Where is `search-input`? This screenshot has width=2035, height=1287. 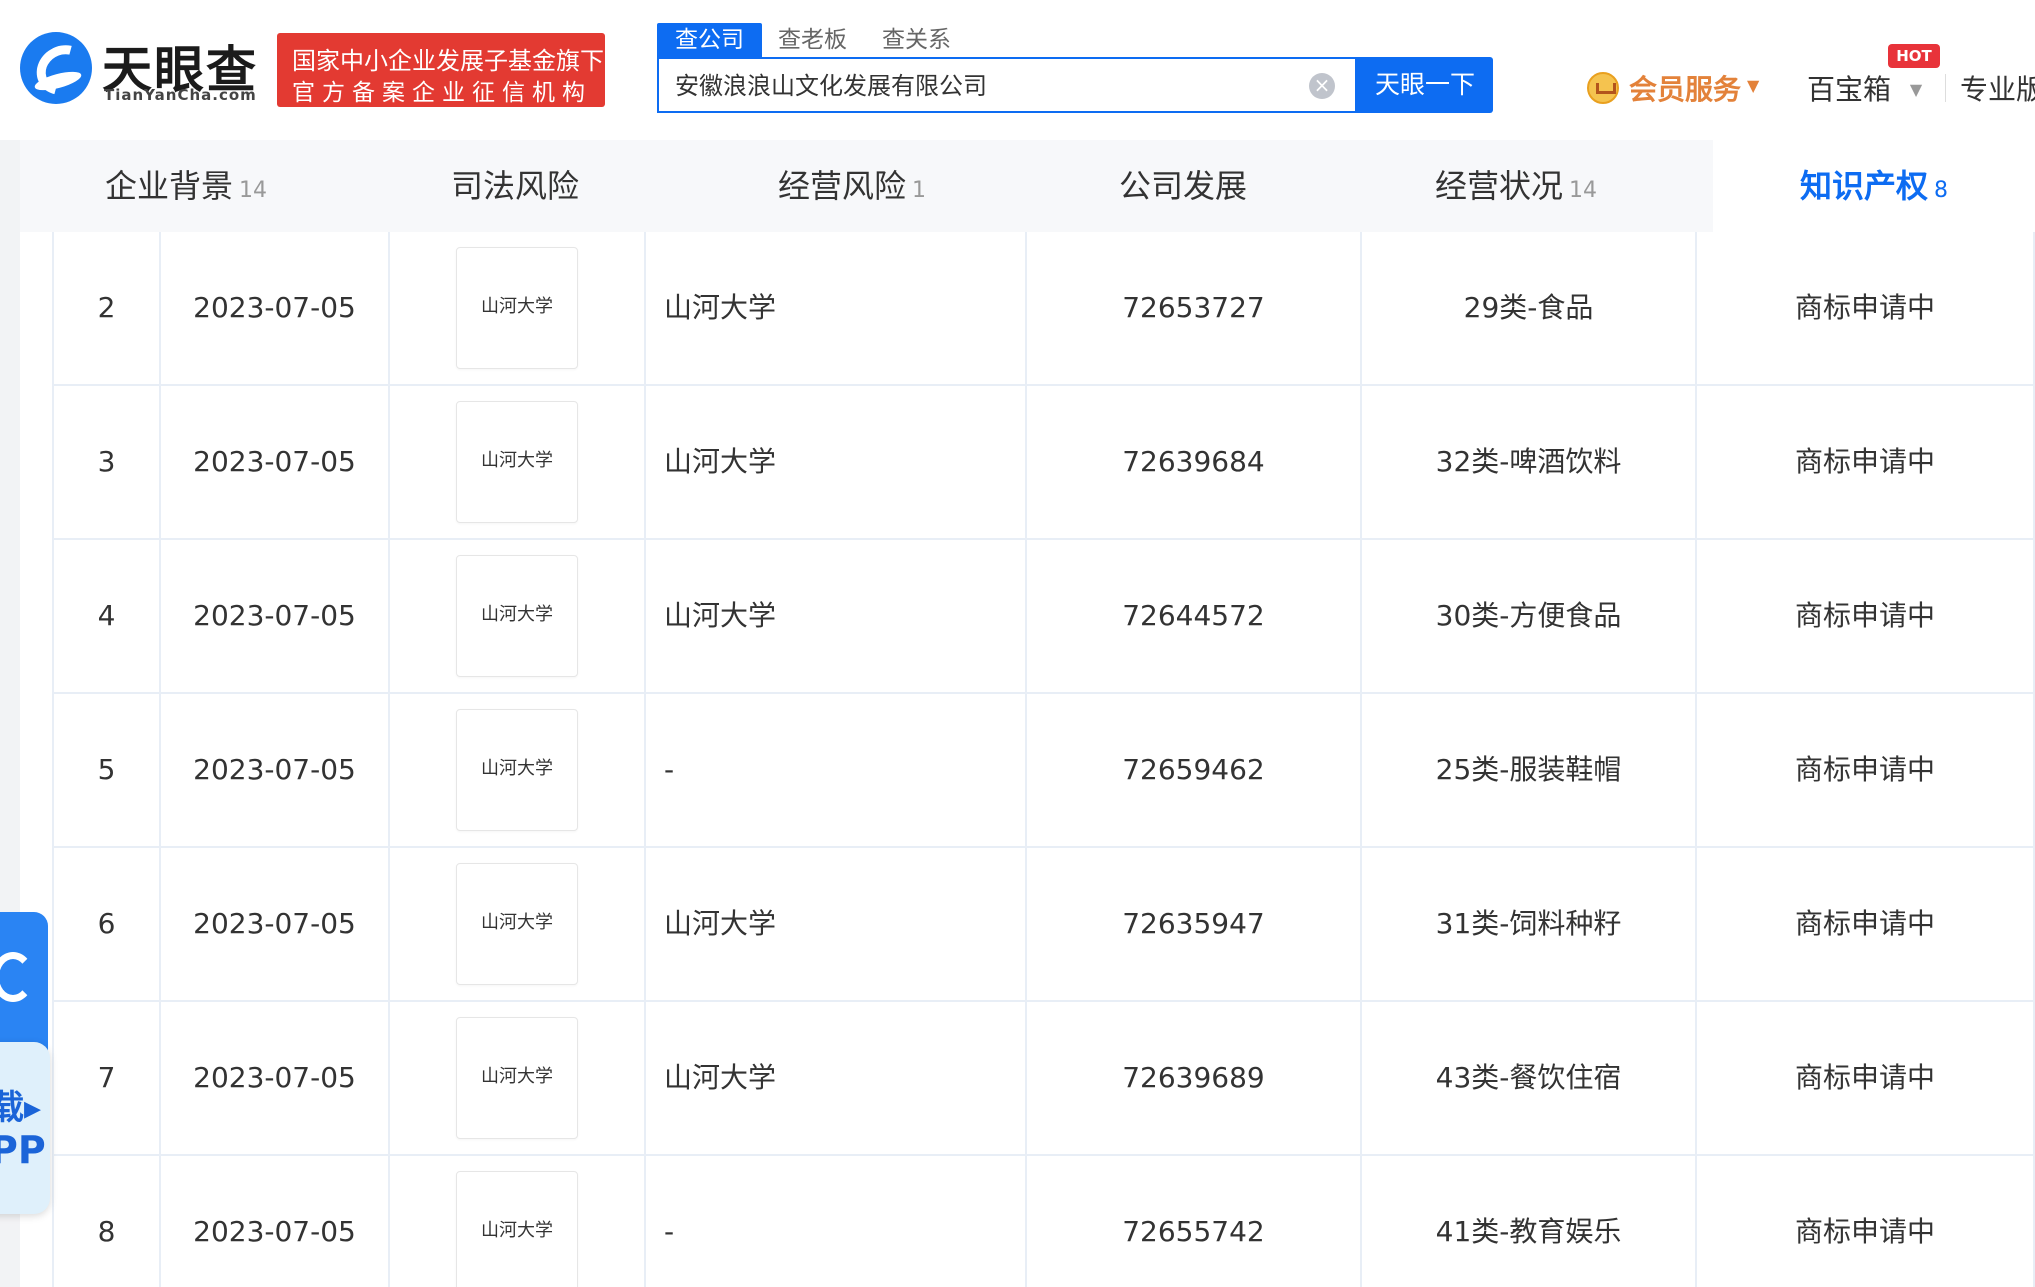 search-input is located at coordinates (975, 86).